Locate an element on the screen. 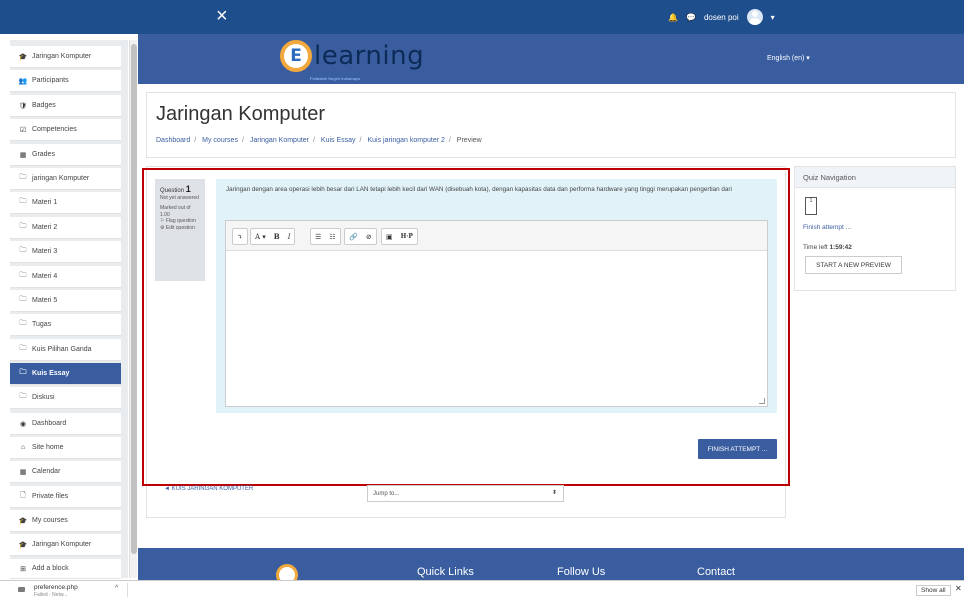  download-file-name: preference.php is located at coordinates (56, 587).